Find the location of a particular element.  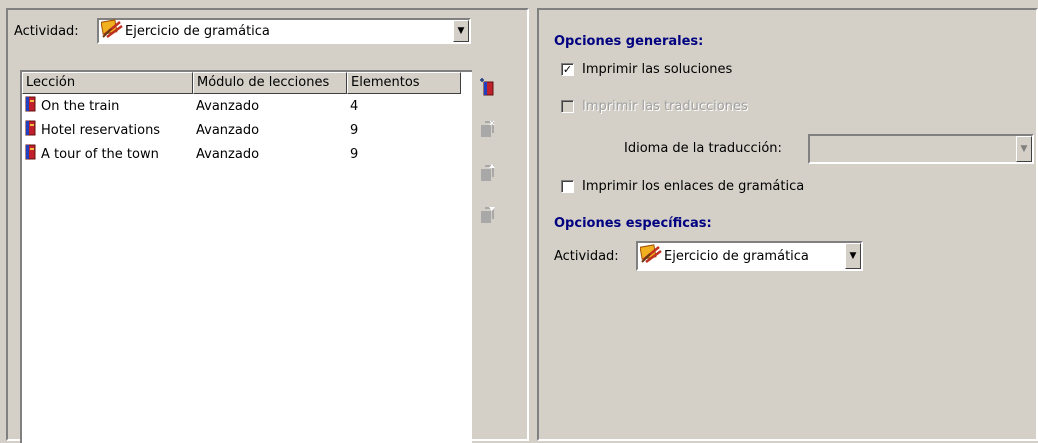

activity-select-value: Ejercicio de gramática is located at coordinates (197, 31).